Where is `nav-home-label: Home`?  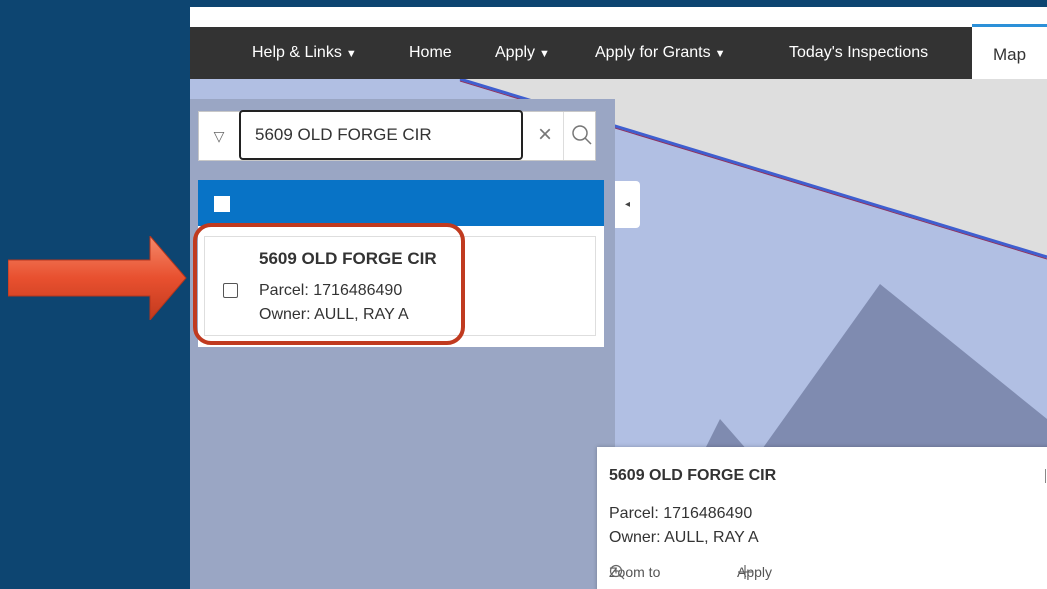 nav-home-label: Home is located at coordinates (430, 52).